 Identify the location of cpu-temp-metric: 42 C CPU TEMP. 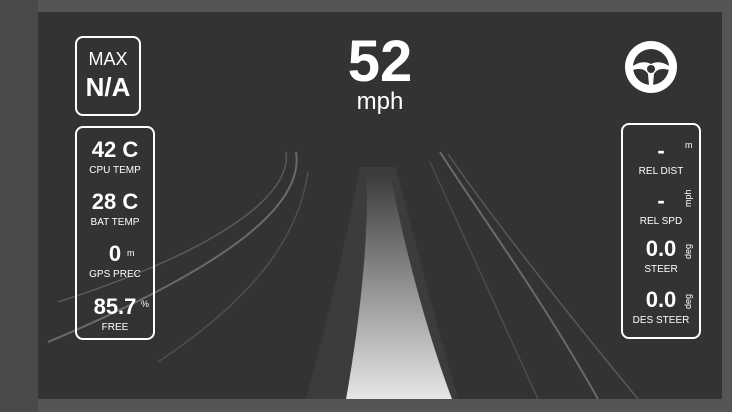
(115, 157).